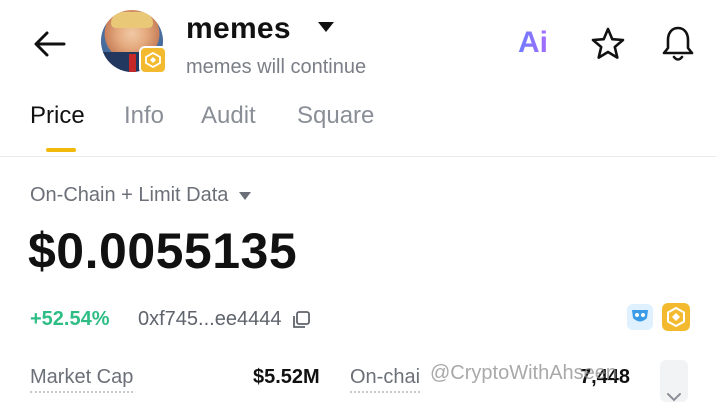  I want to click on watermark: @CryptoWithAhseen, so click(524, 373).